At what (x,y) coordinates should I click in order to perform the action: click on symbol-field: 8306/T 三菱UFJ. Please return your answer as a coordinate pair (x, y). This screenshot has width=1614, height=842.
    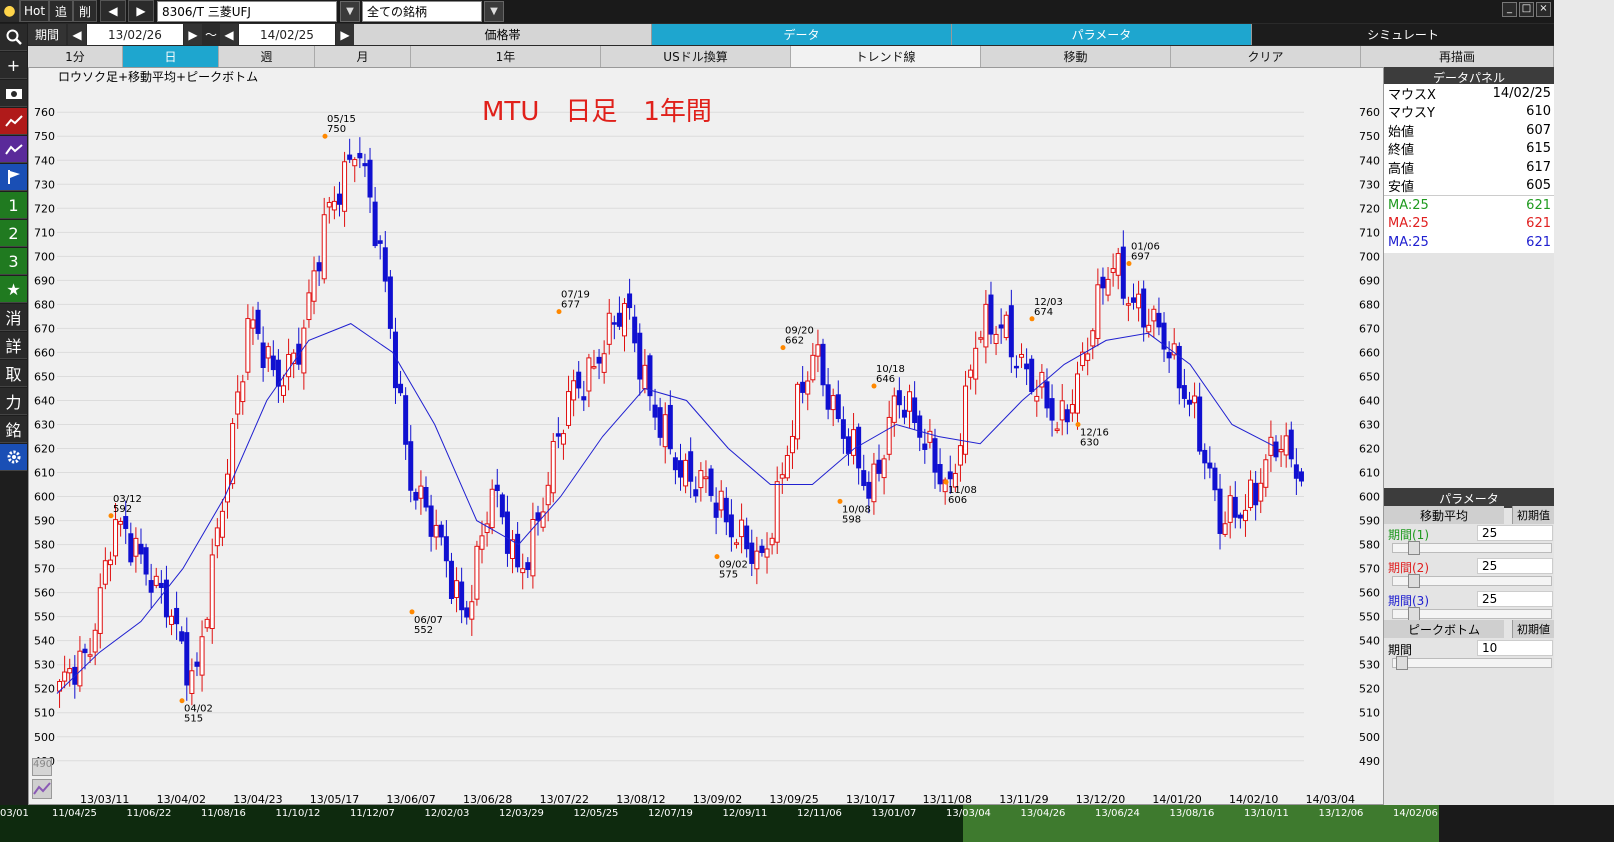
    Looking at the image, I should click on (247, 11).